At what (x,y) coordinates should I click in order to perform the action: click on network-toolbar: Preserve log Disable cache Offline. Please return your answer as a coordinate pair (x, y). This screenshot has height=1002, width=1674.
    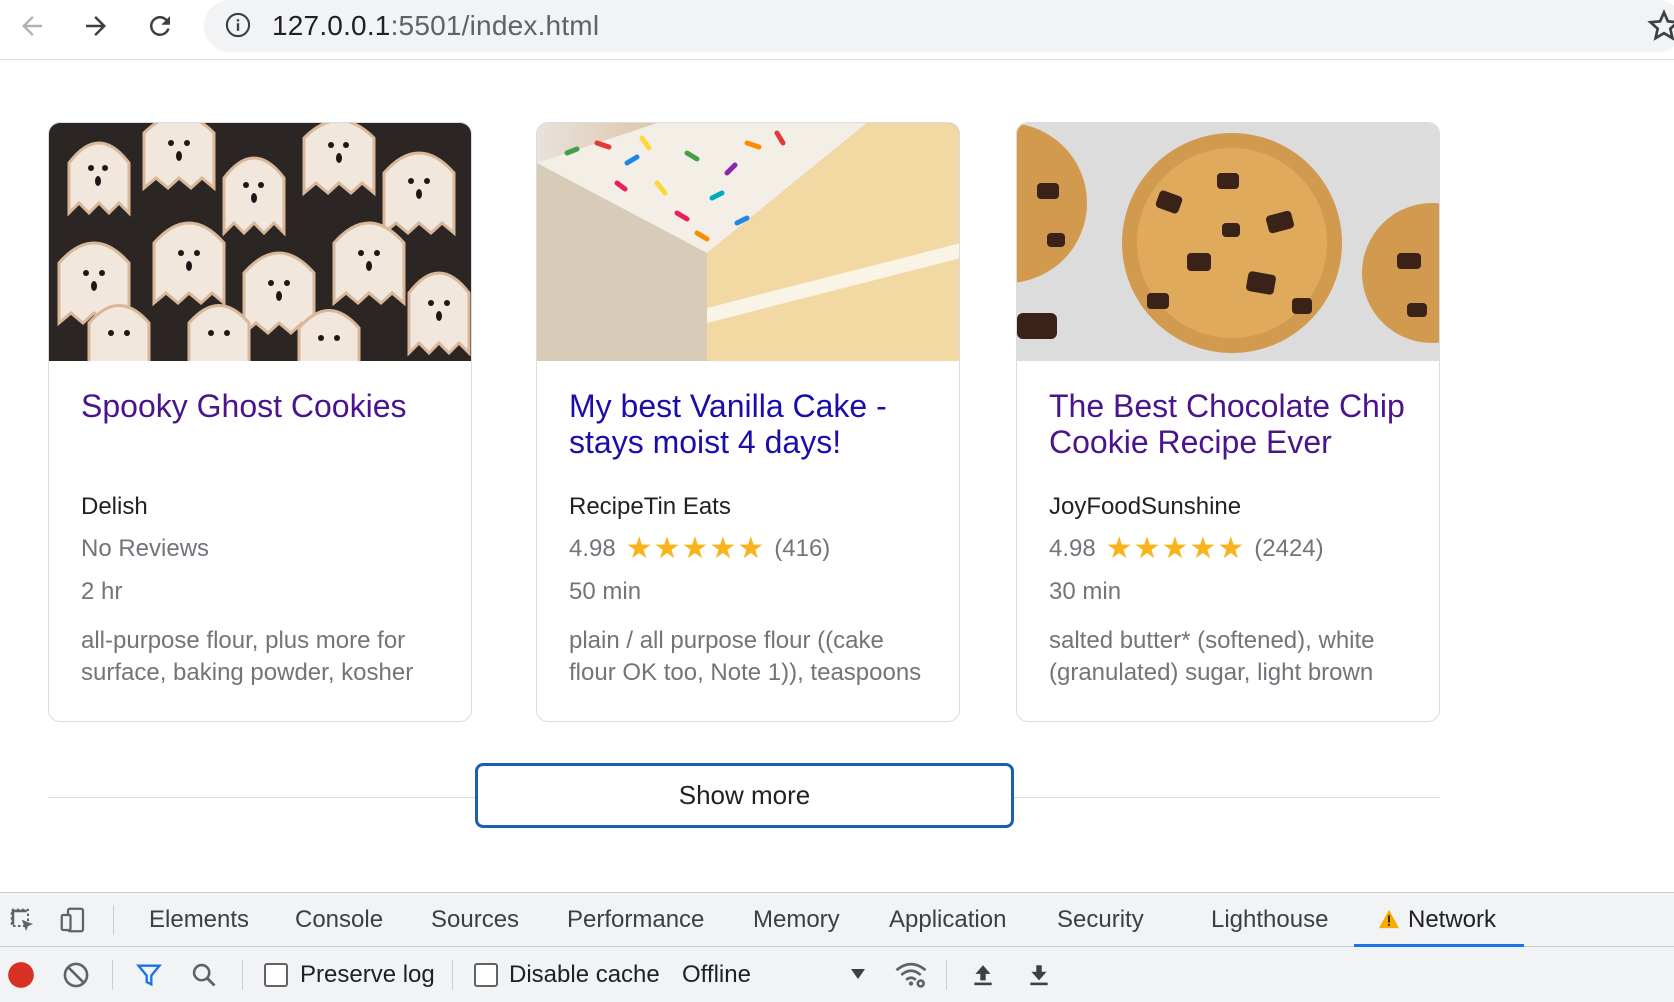
    Looking at the image, I should click on (837, 975).